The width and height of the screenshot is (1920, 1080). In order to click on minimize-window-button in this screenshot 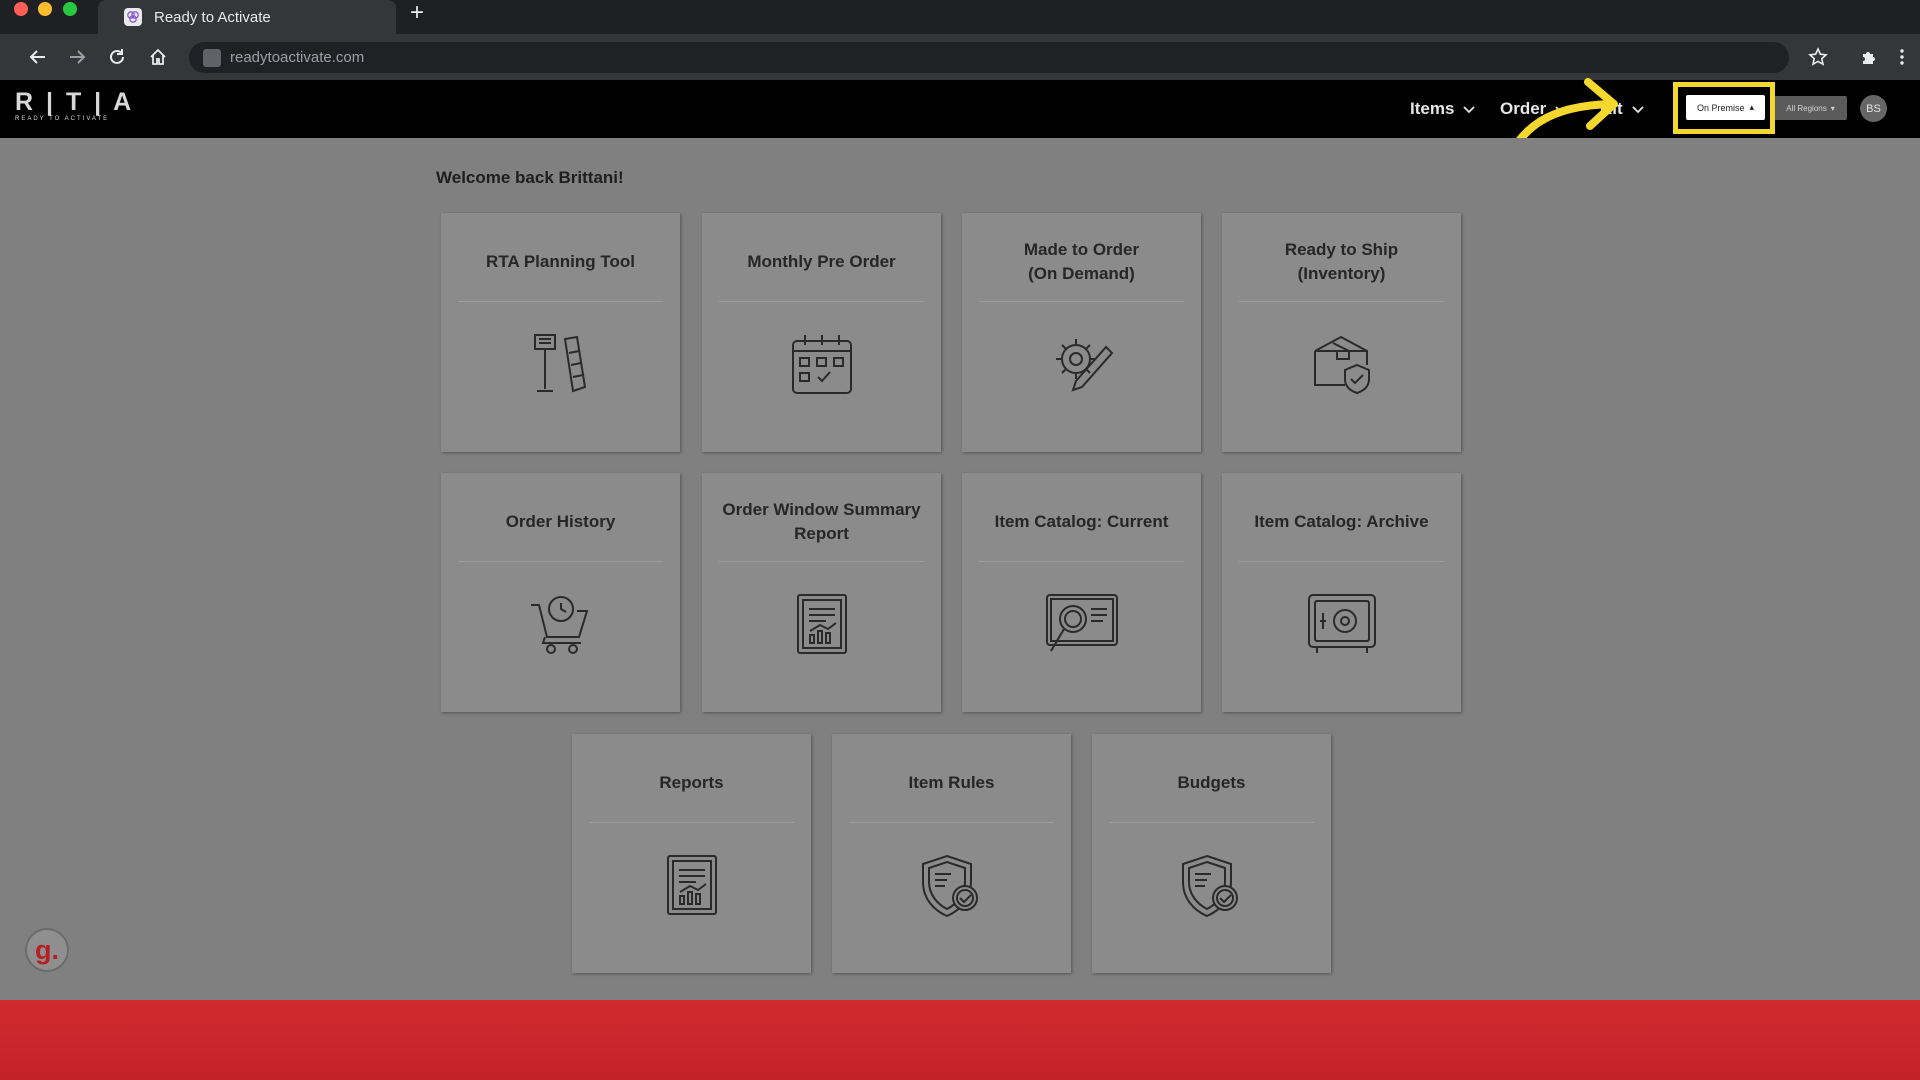, I will do `click(45, 9)`.